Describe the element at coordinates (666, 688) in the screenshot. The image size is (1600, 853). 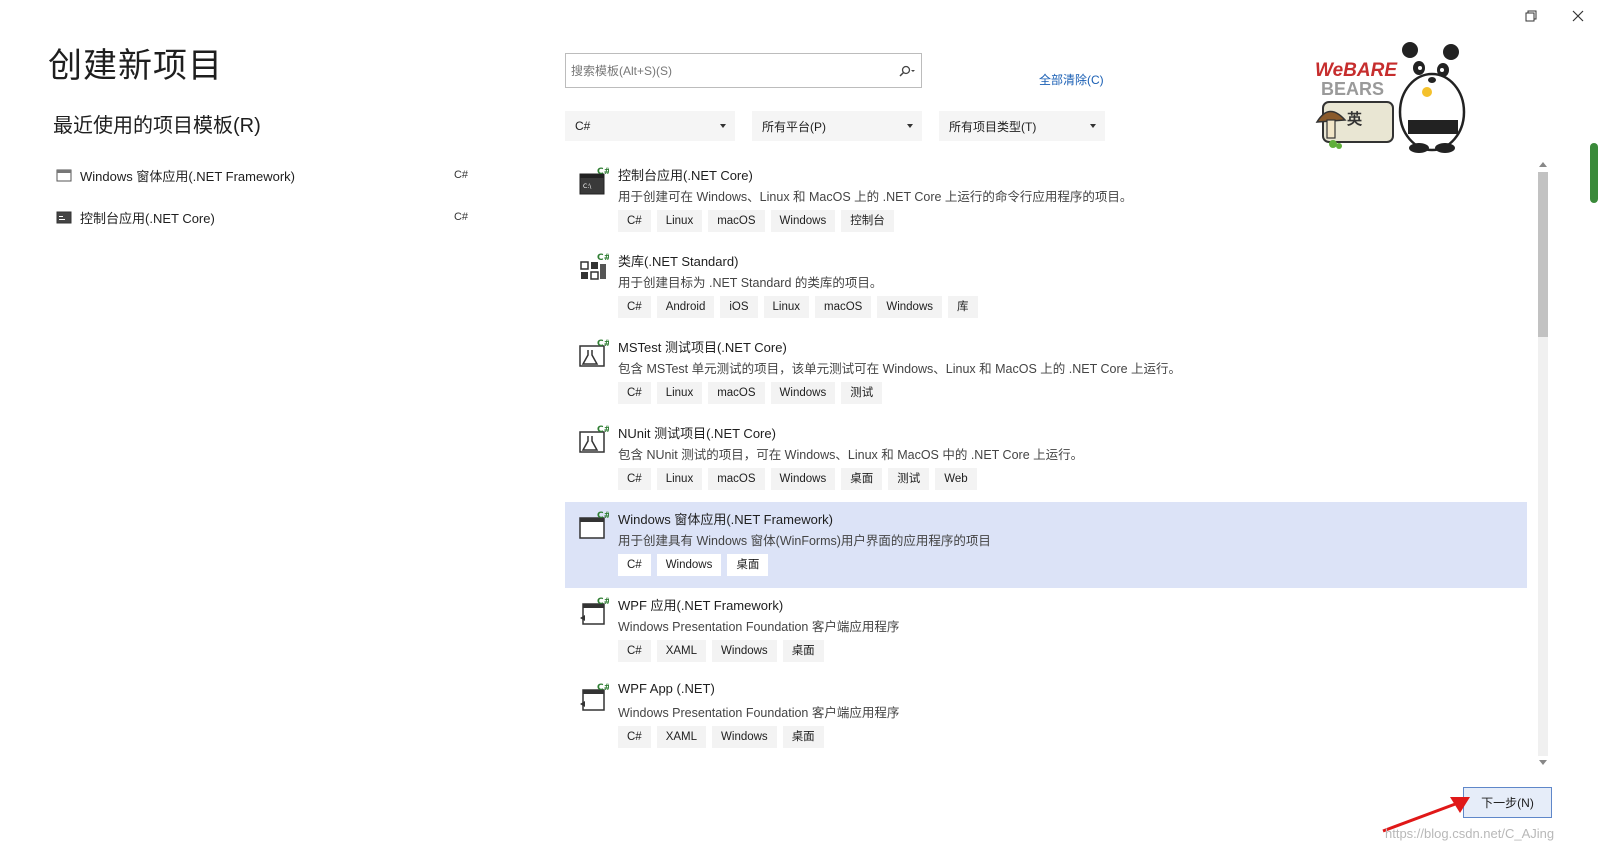
I see `template-name: WPF App (.NET)` at that location.